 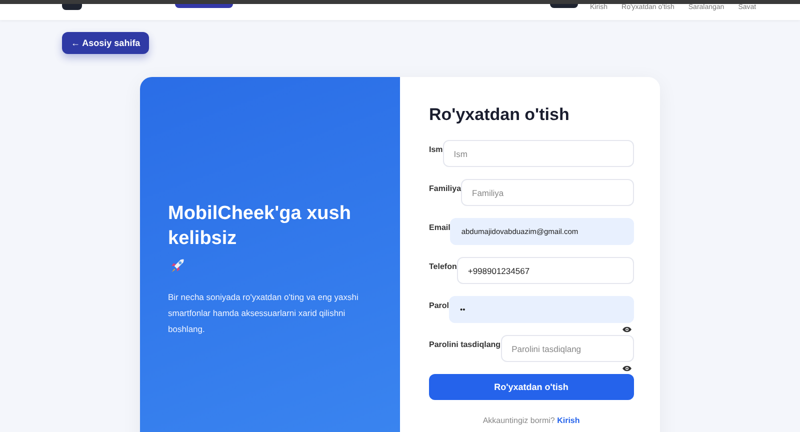 What do you see at coordinates (443, 266) in the screenshot?
I see `field-label: Telefon` at bounding box center [443, 266].